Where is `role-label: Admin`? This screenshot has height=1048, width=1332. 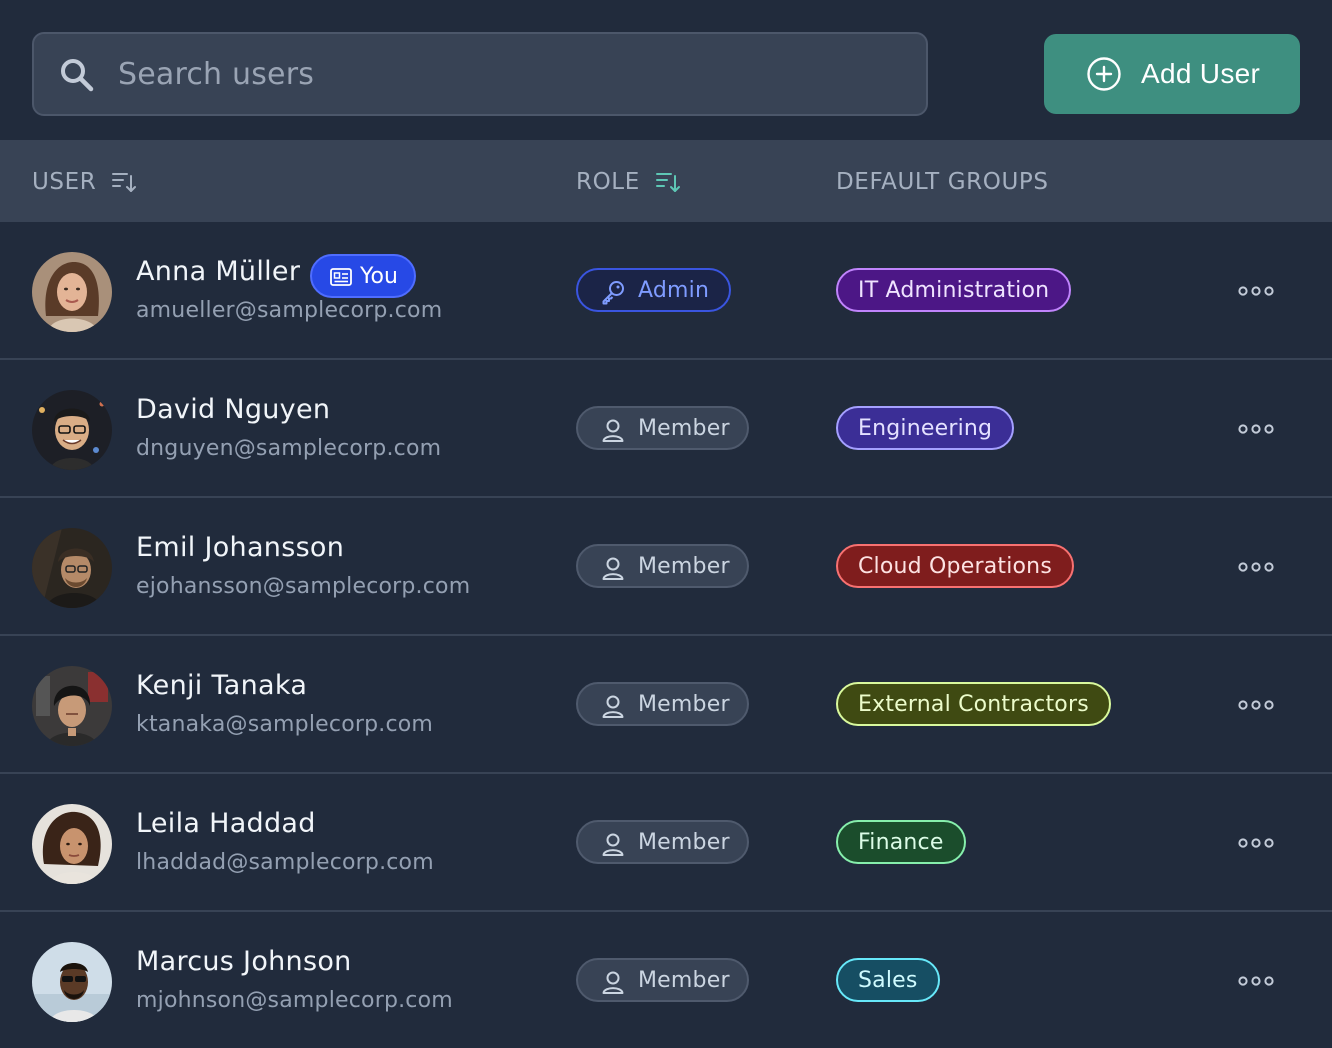 role-label: Admin is located at coordinates (674, 290).